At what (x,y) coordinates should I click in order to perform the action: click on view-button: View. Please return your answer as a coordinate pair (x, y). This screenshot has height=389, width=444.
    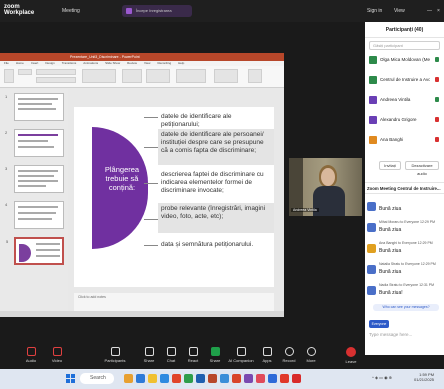
    Looking at the image, I should click on (399, 11).